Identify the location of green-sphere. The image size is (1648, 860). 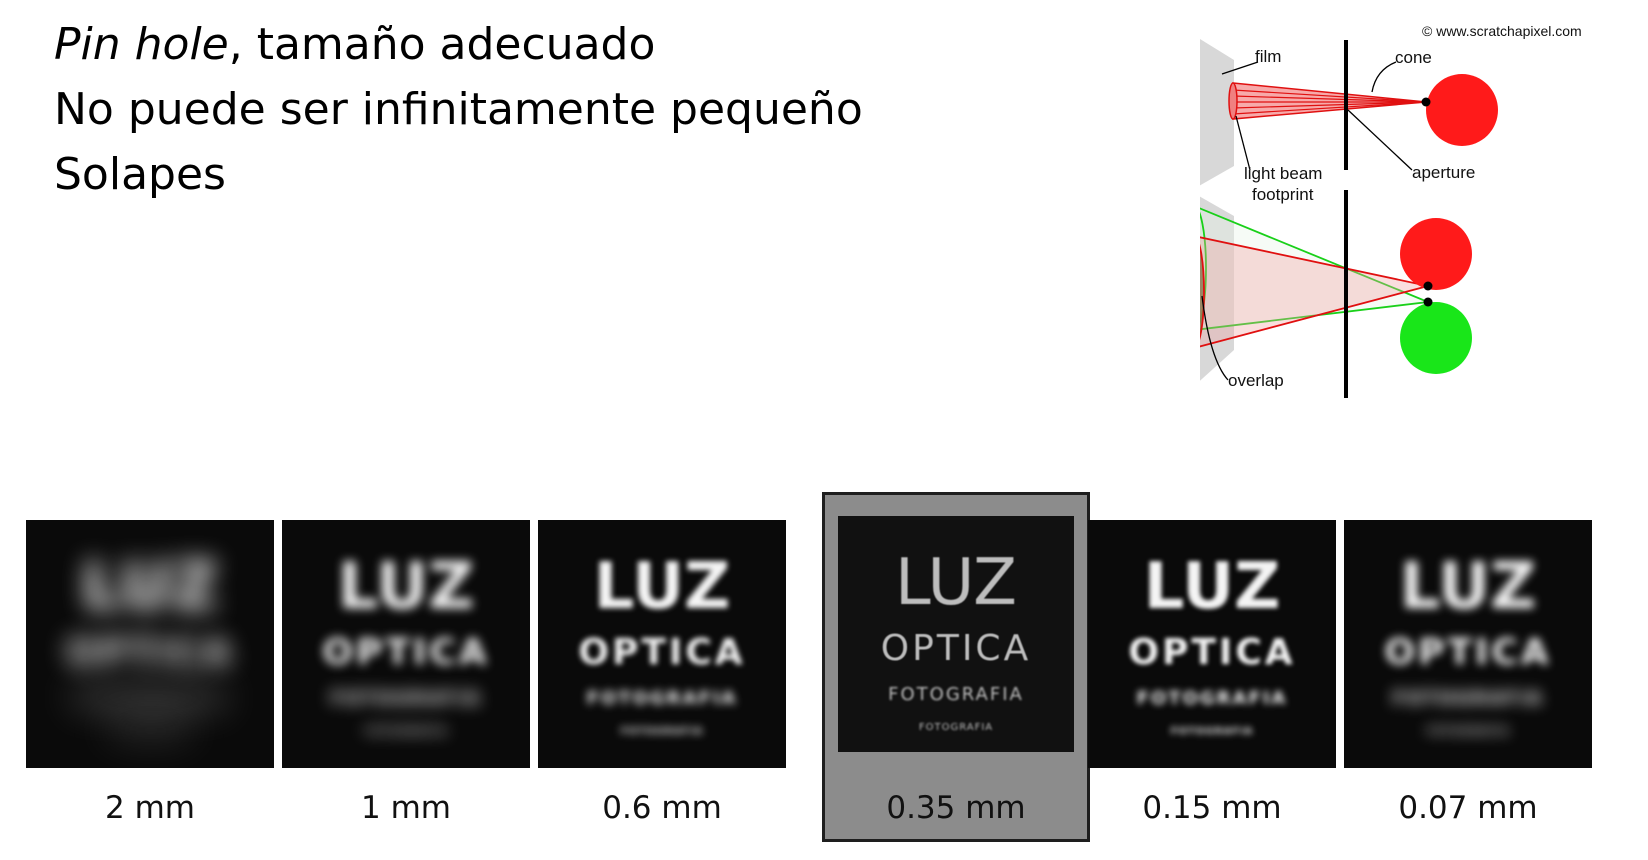
(1436, 338).